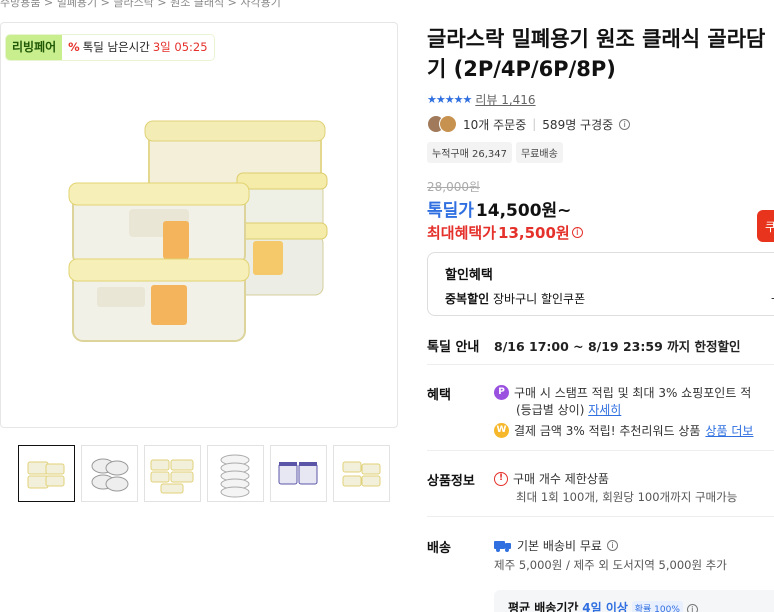 This screenshot has height=612, width=774. Describe the element at coordinates (633, 393) in the screenshot. I see `benefit-text-1: 구매 시 스탬프 적립 및 최대 3% 쇼핑포인트 적` at that location.